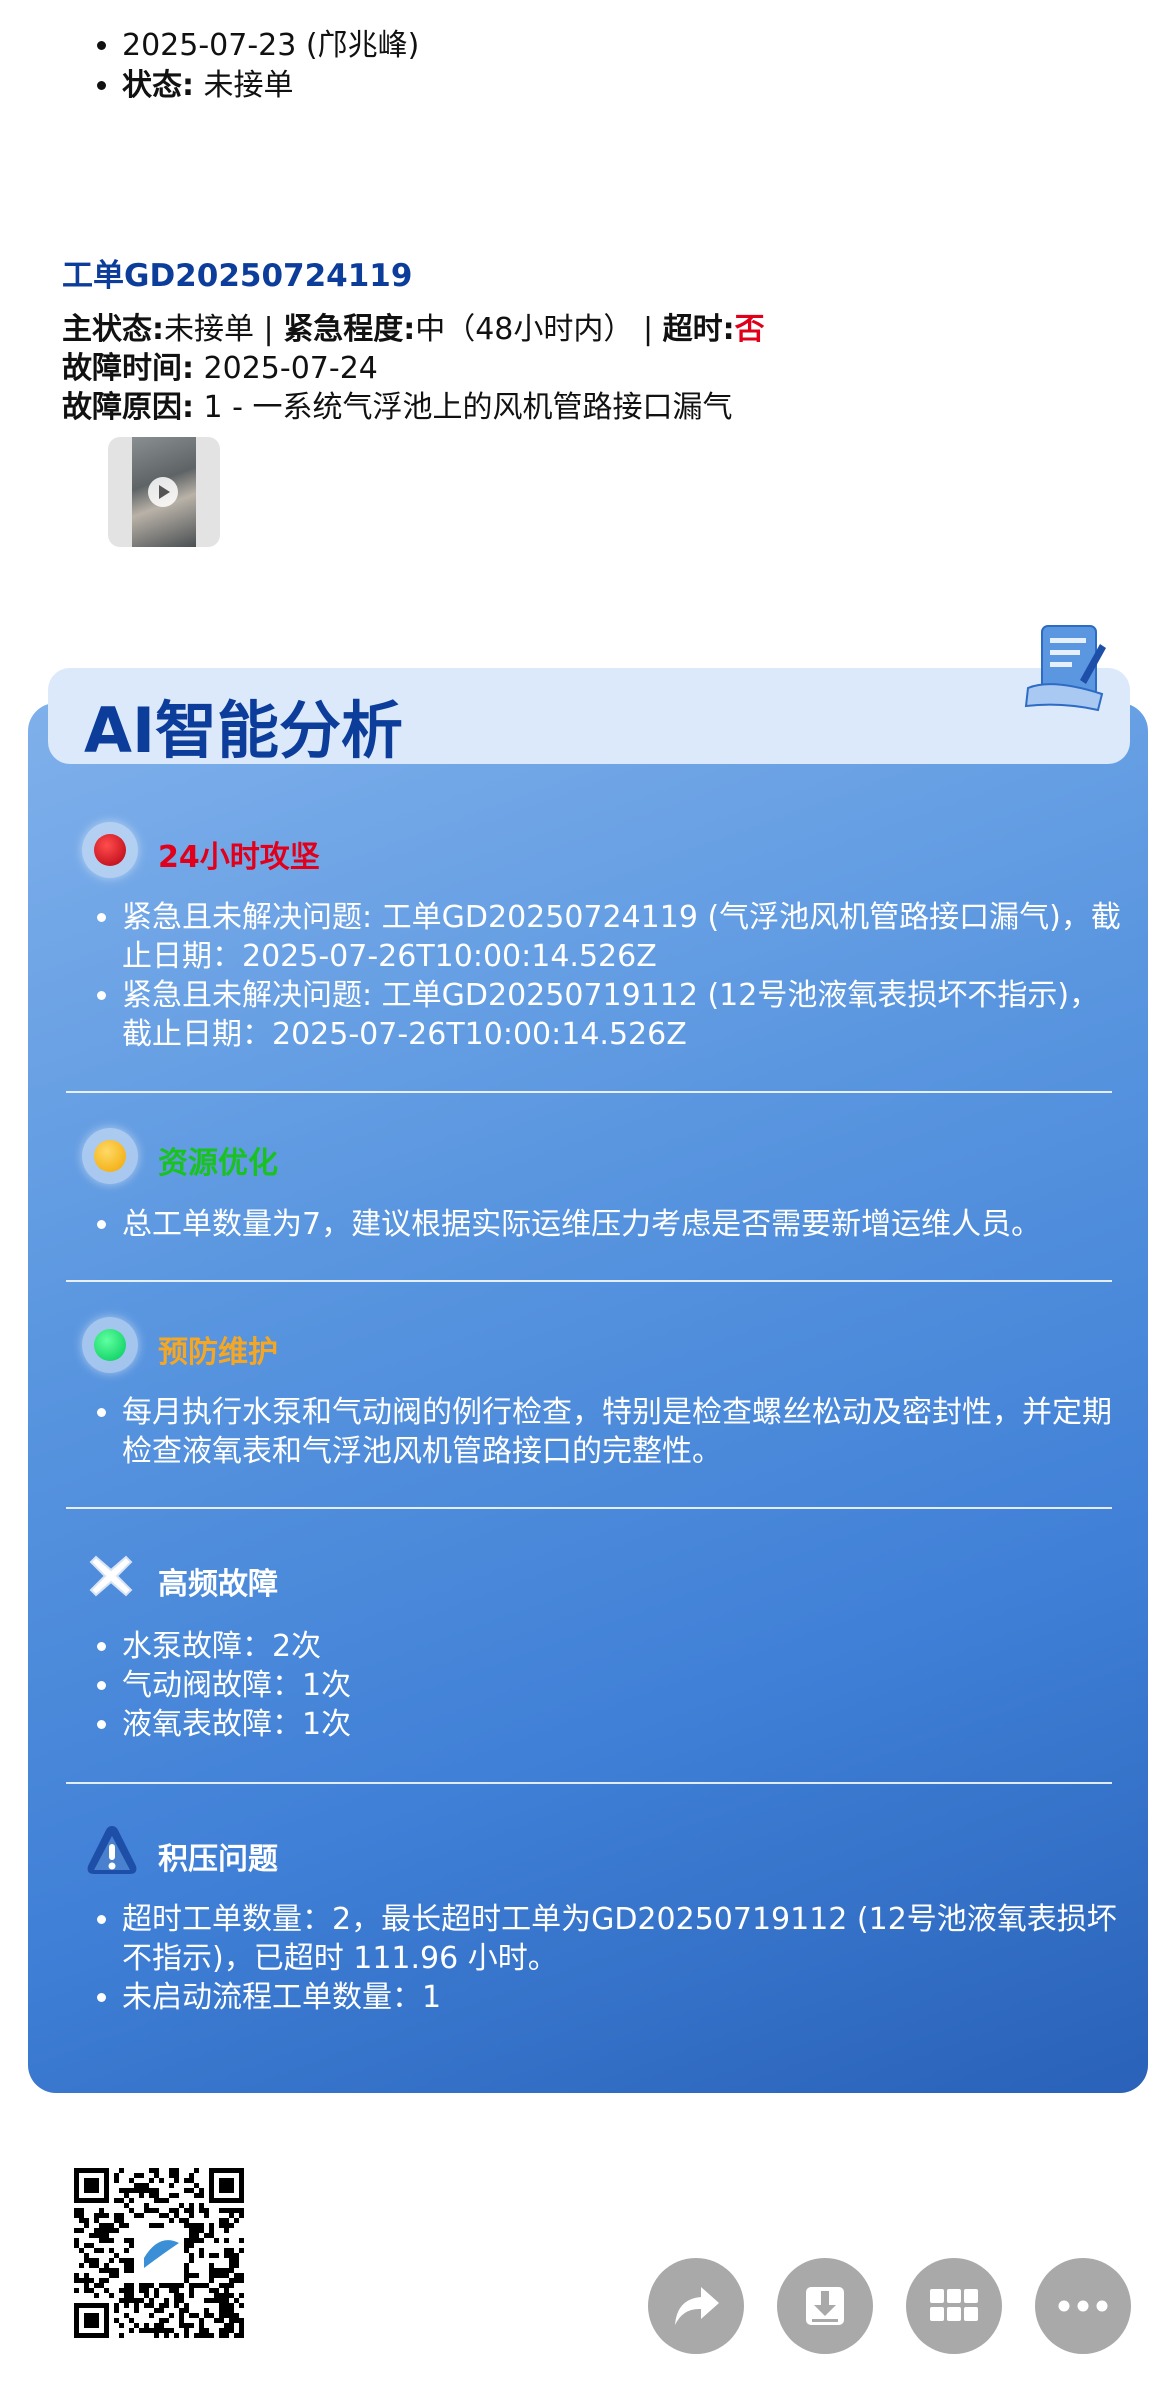 Image resolution: width=1176 pixels, height=2400 pixels. What do you see at coordinates (111, 1576) in the screenshot?
I see `cross-icon` at bounding box center [111, 1576].